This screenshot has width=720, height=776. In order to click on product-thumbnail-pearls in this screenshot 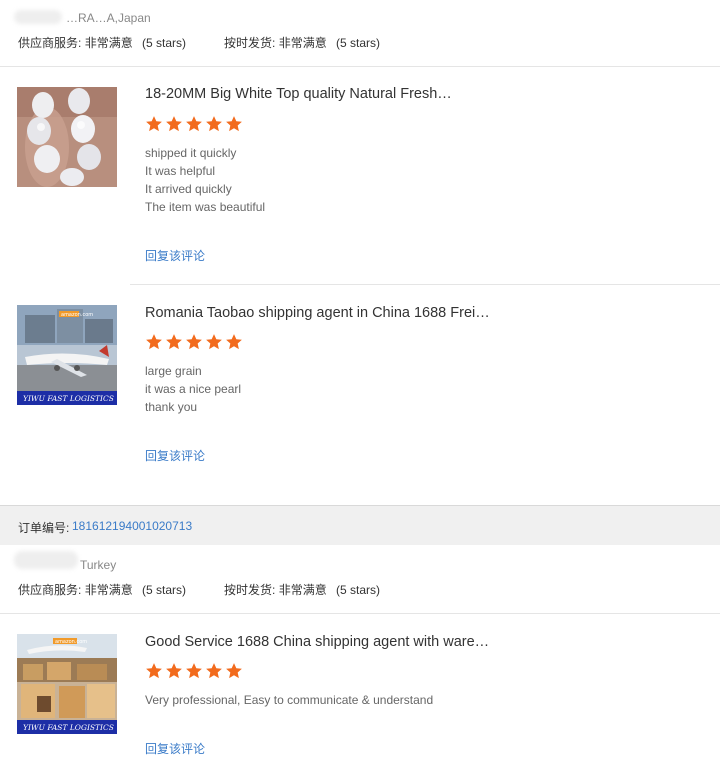, I will do `click(67, 137)`.